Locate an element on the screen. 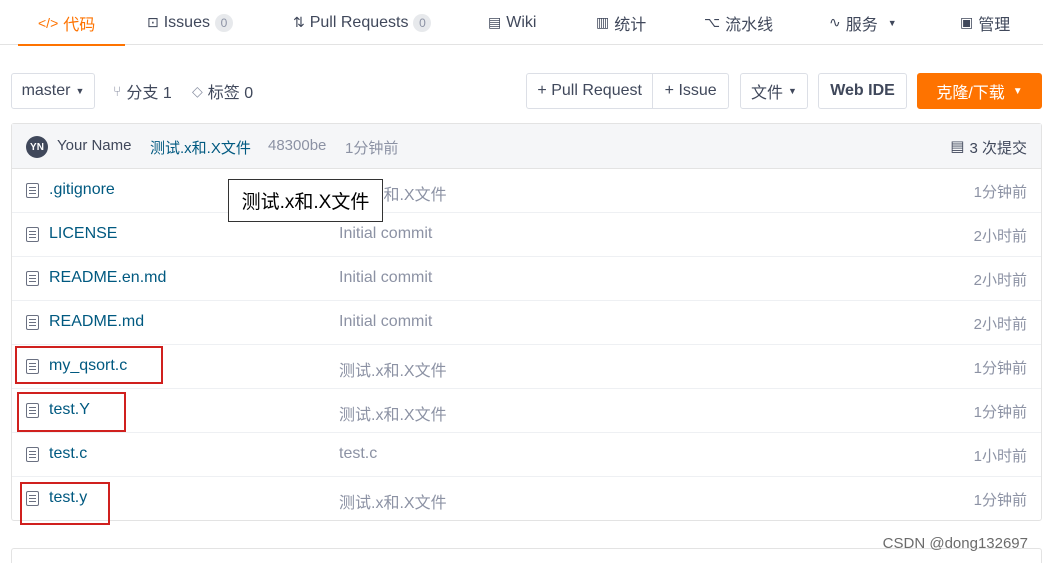  create-button-group: + Pull Request + Issue is located at coordinates (627, 91).